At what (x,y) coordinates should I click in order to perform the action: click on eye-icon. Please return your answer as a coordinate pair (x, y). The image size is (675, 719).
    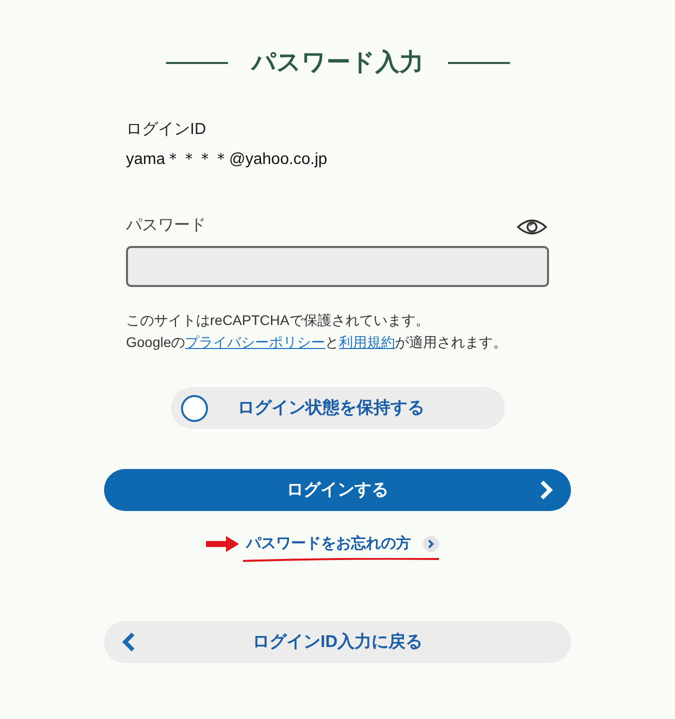
    Looking at the image, I should click on (532, 227).